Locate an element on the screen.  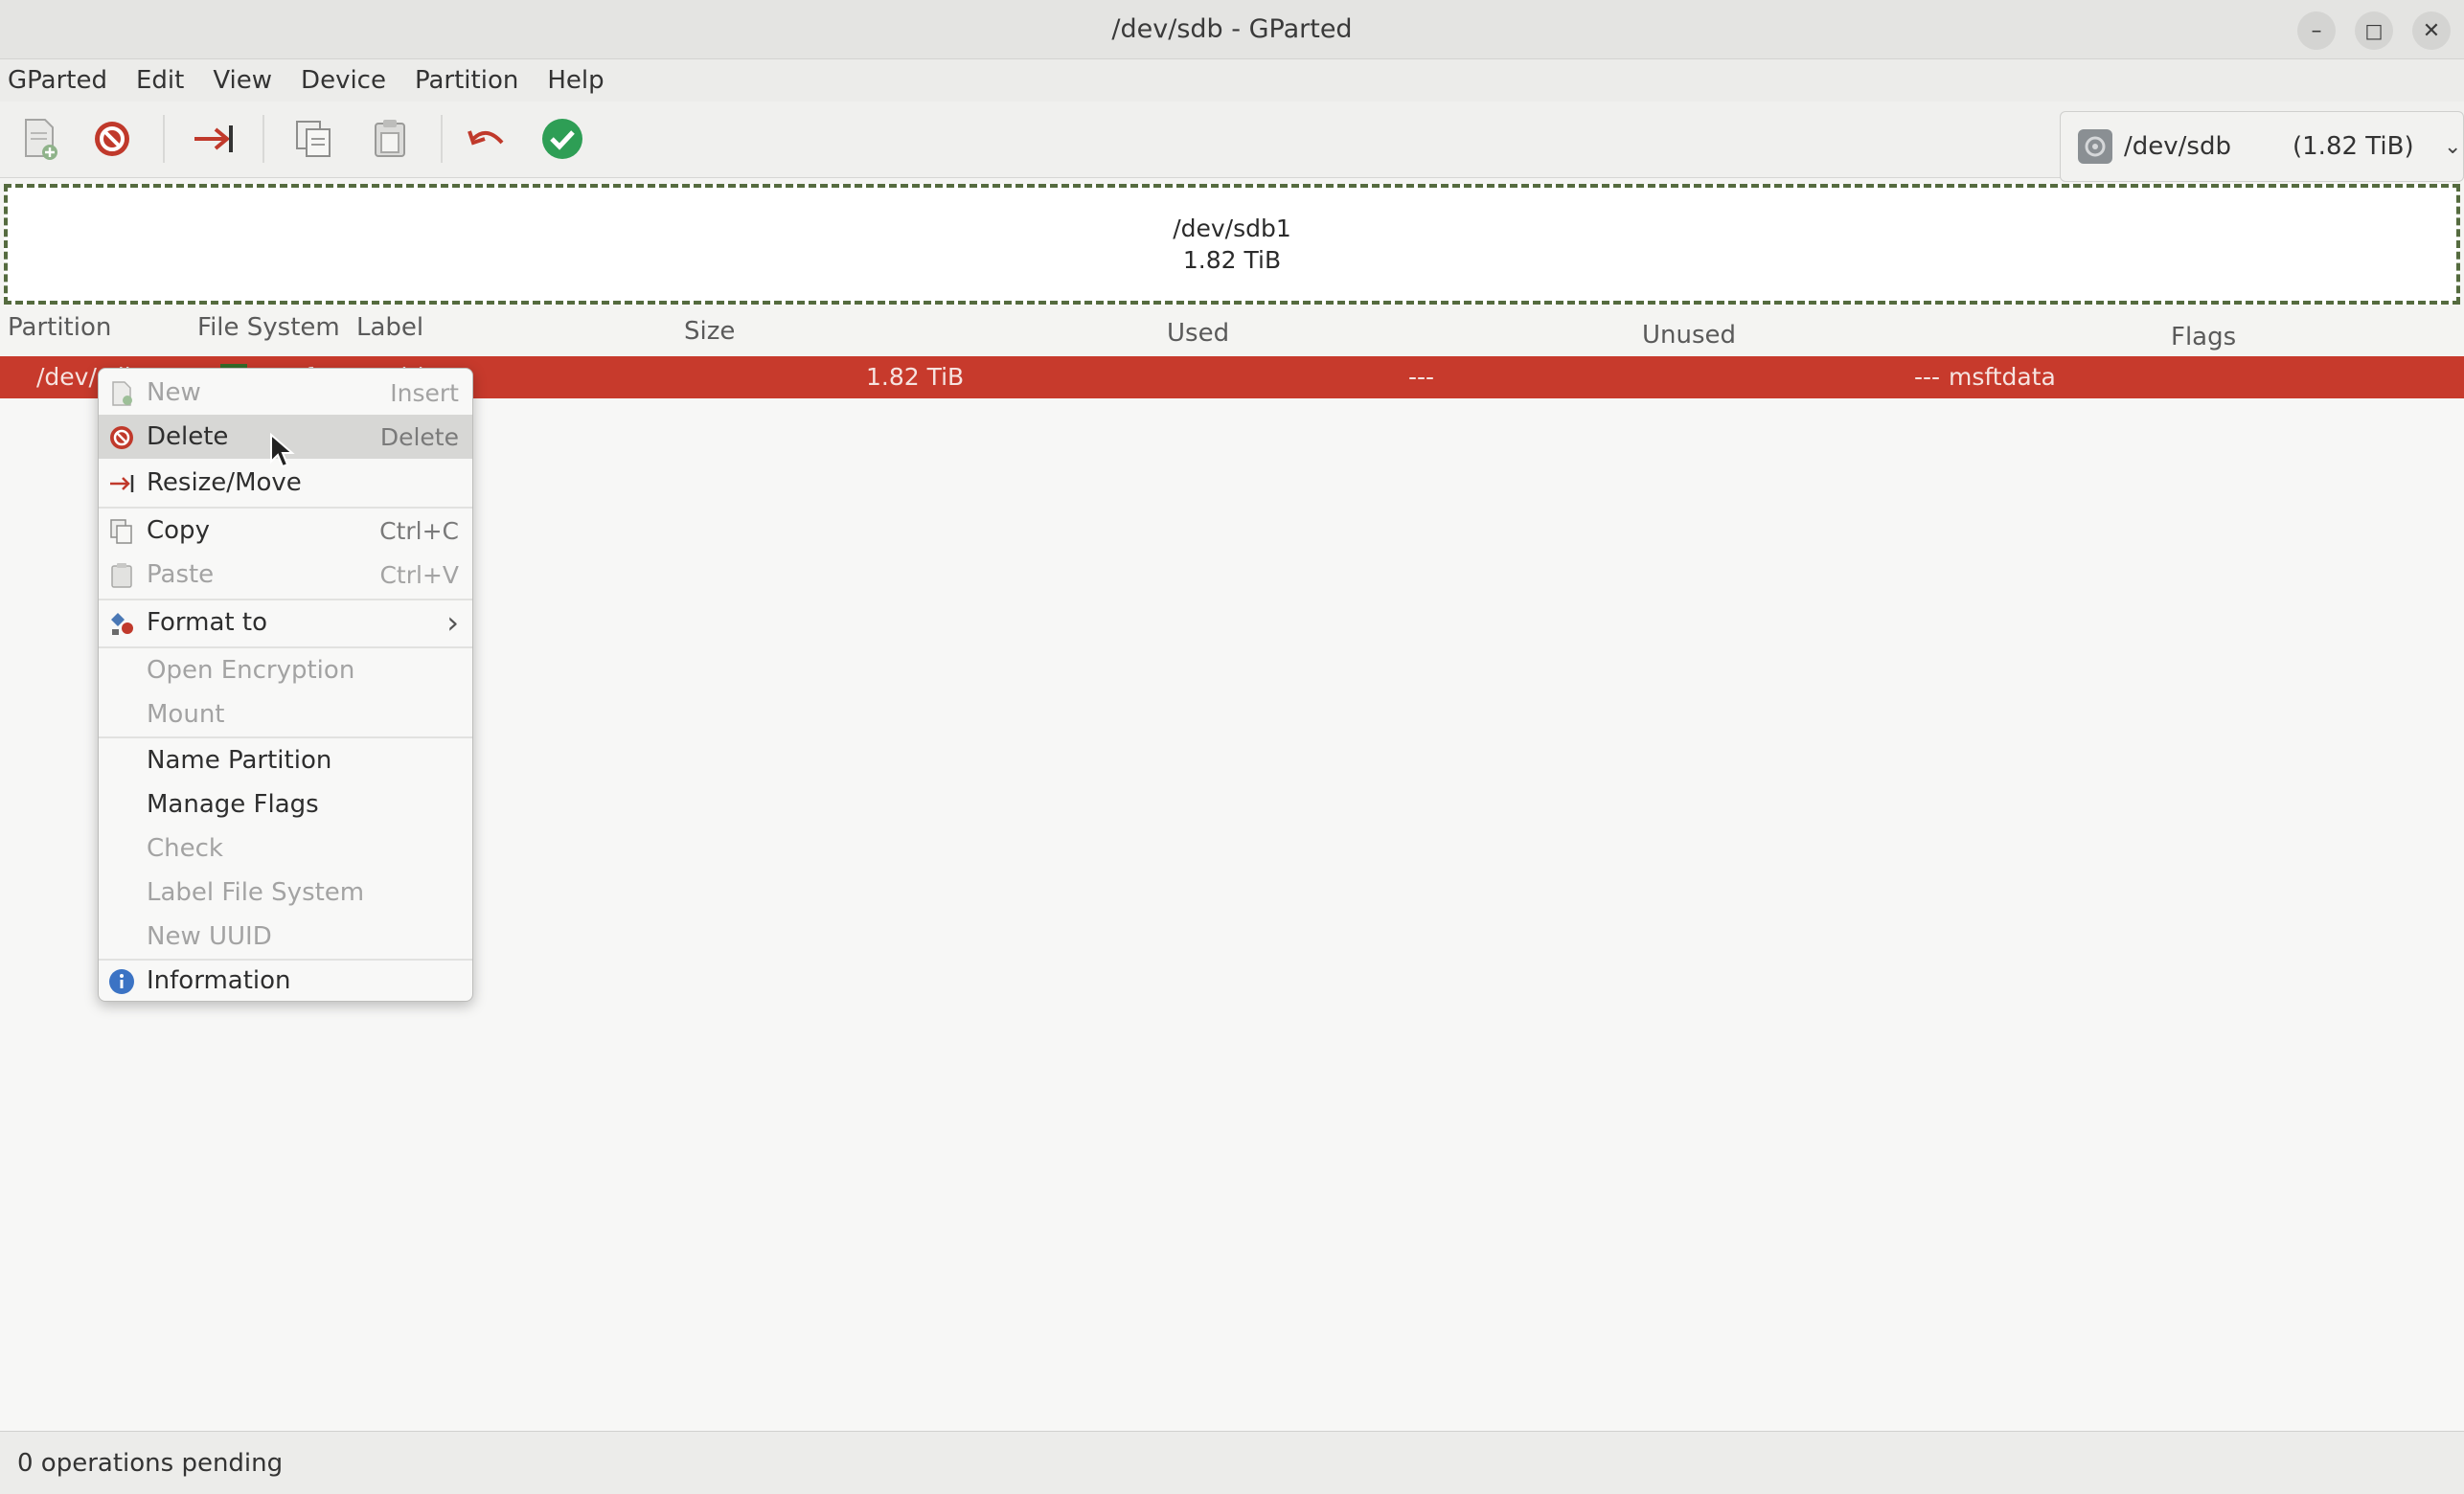
menu-help: Help is located at coordinates (575, 81).